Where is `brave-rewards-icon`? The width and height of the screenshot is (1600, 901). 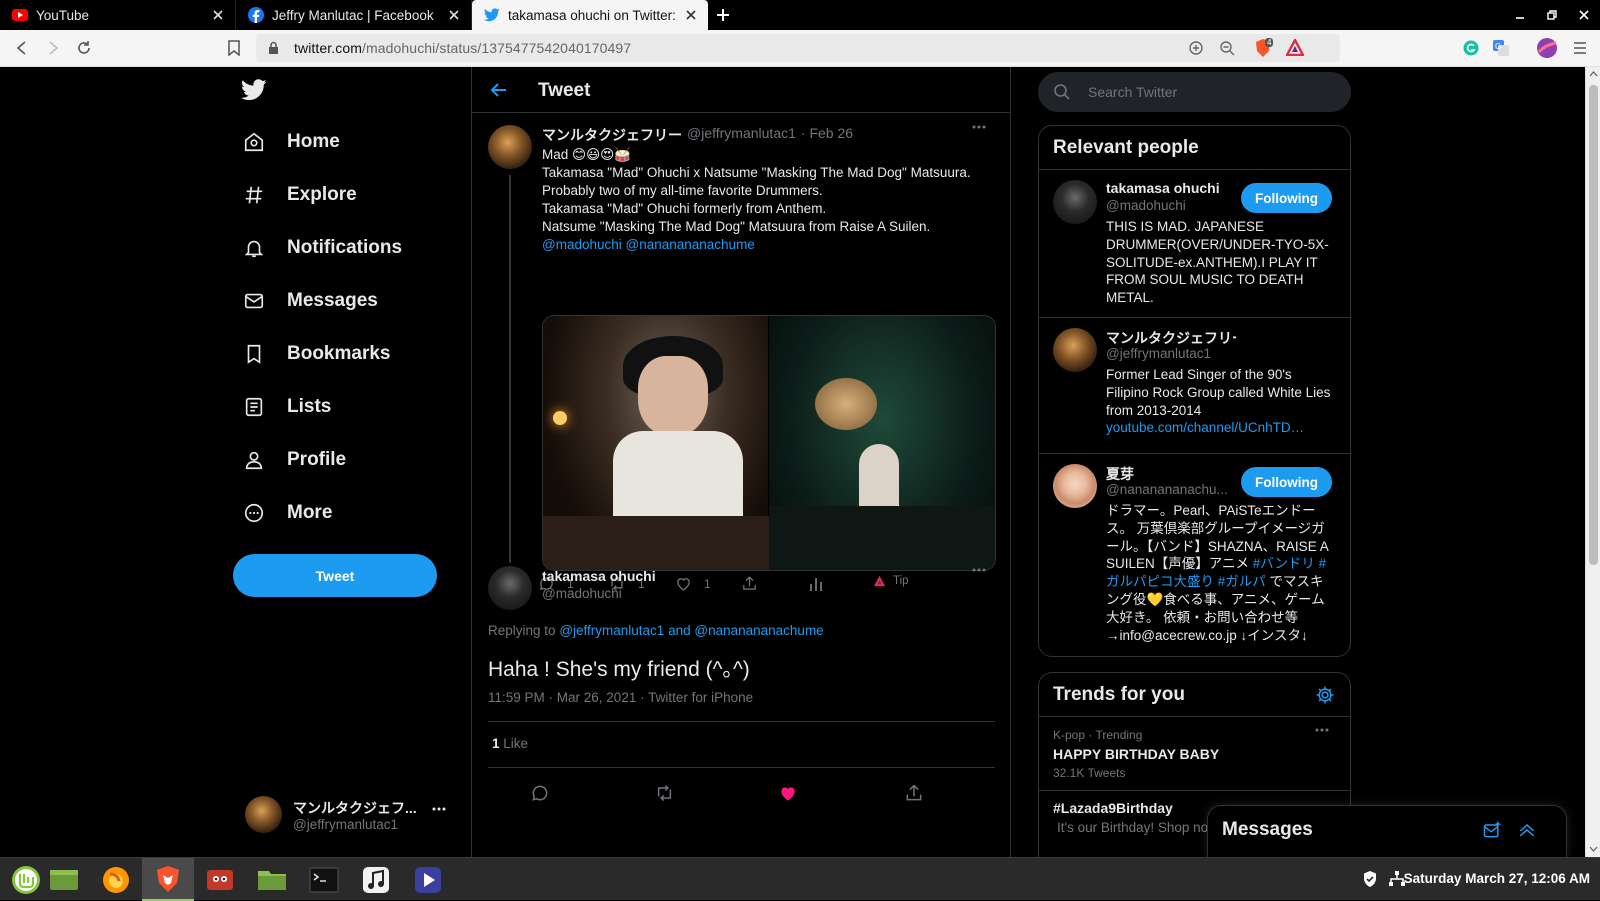 brave-rewards-icon is located at coordinates (1295, 47).